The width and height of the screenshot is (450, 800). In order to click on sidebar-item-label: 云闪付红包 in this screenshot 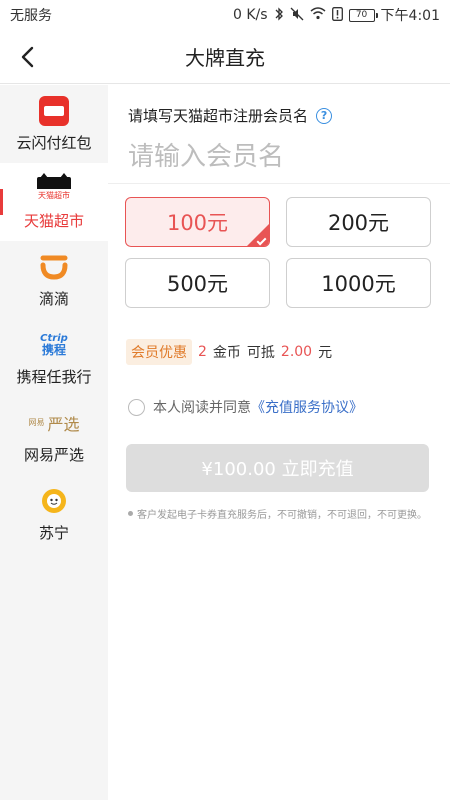, I will do `click(54, 142)`.